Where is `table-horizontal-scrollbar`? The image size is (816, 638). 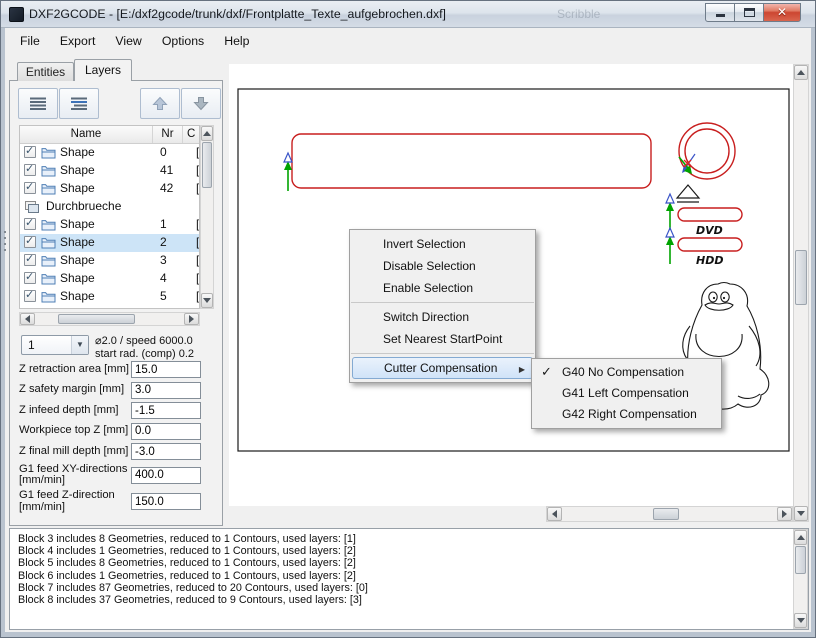
table-horizontal-scrollbar is located at coordinates (109, 319).